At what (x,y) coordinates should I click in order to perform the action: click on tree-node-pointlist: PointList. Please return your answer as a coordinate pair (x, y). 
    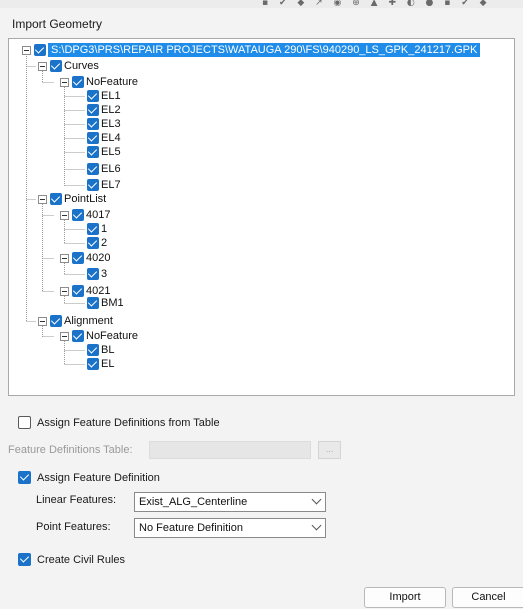
    Looking at the image, I should click on (72, 199).